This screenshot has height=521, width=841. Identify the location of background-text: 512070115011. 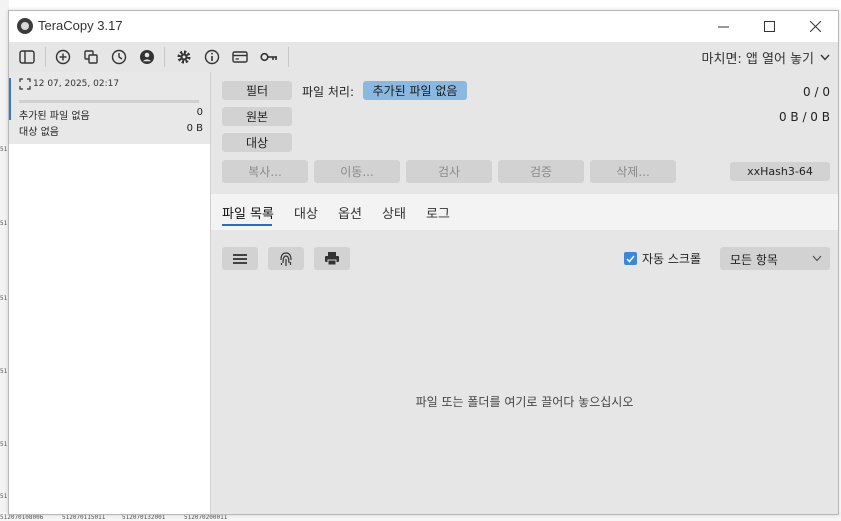
(84, 517).